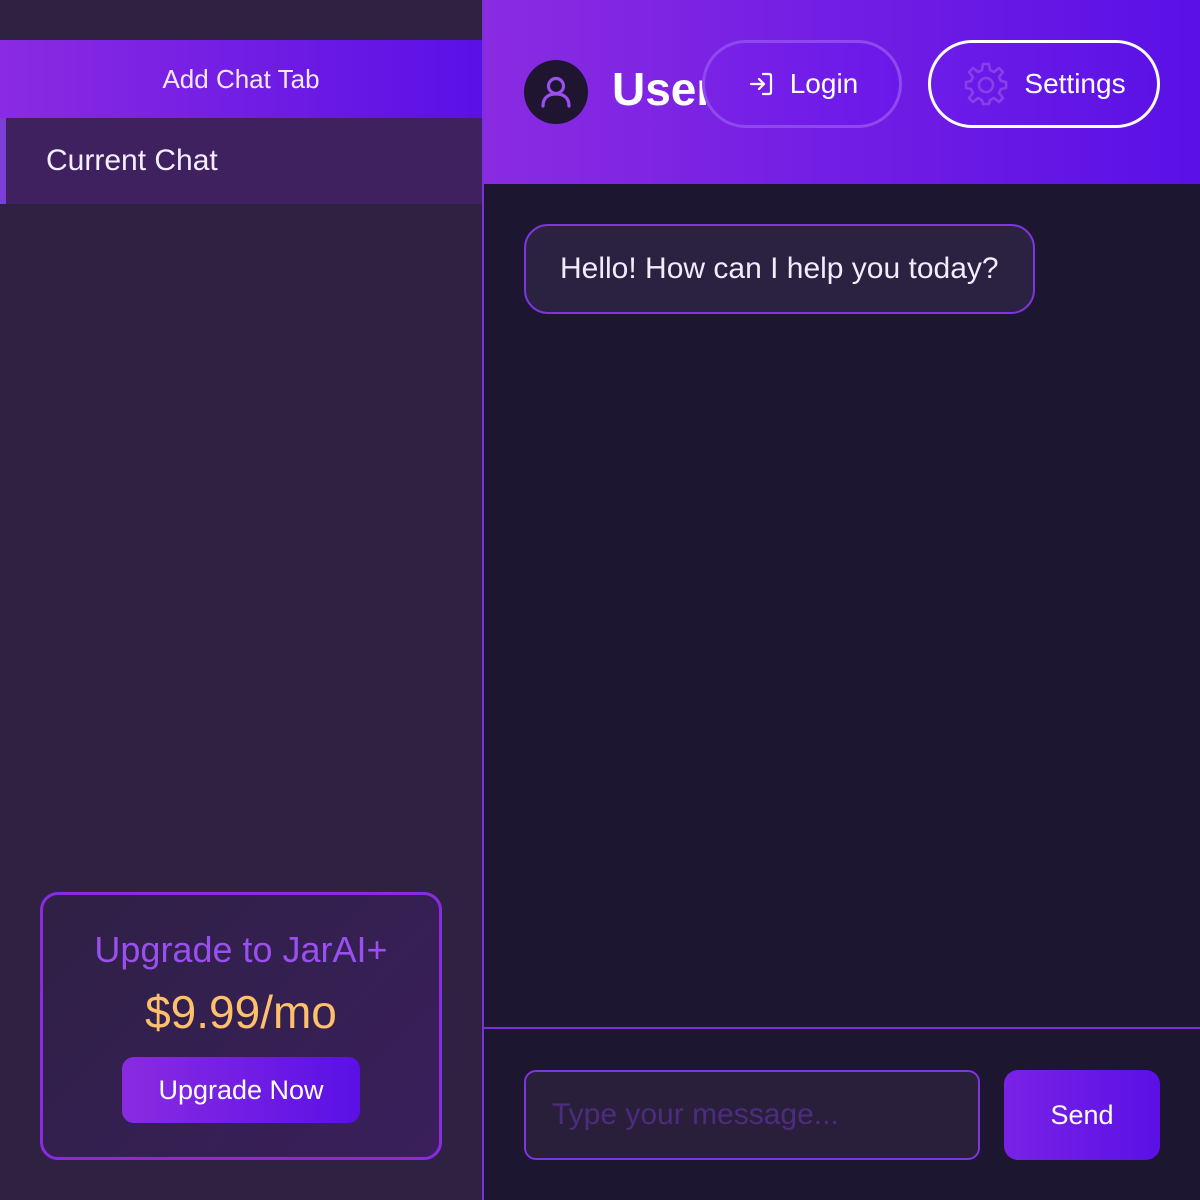 Image resolution: width=1200 pixels, height=1200 pixels. I want to click on avatar, so click(556, 92).